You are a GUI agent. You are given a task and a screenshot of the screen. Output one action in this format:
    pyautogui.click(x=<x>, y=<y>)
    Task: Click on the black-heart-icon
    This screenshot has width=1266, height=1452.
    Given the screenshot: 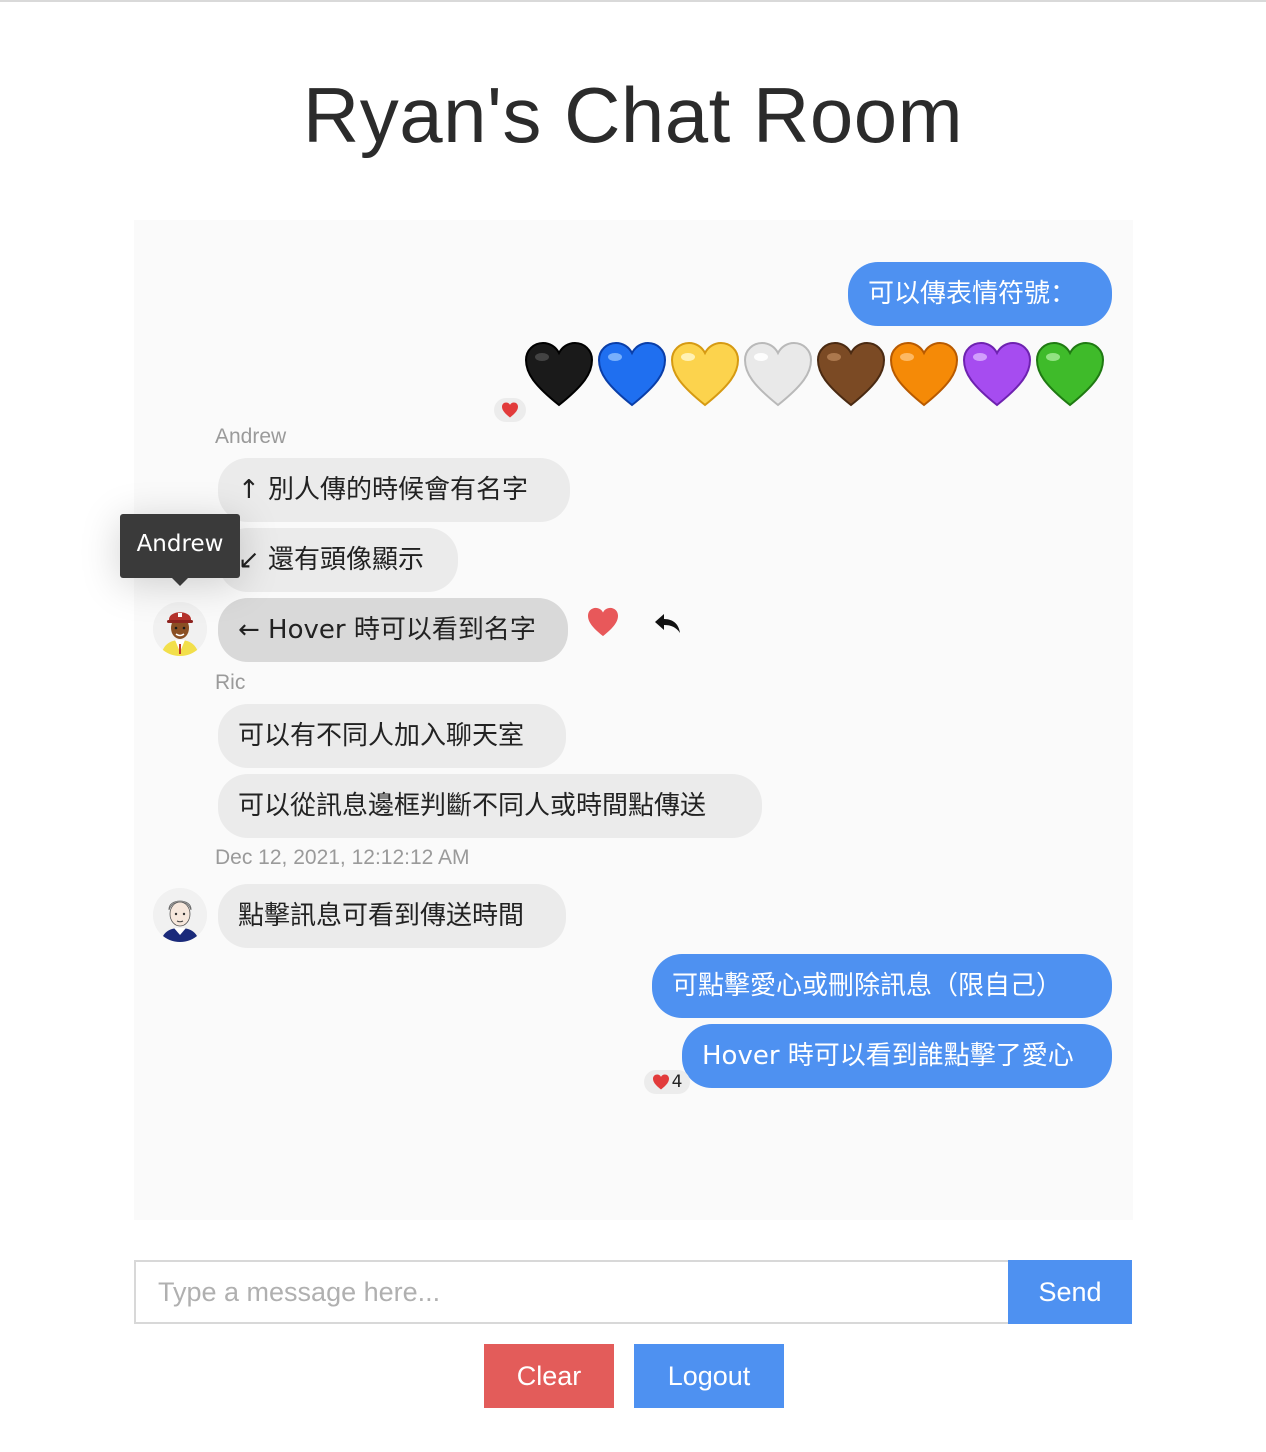 What is the action you would take?
    pyautogui.click(x=558, y=374)
    